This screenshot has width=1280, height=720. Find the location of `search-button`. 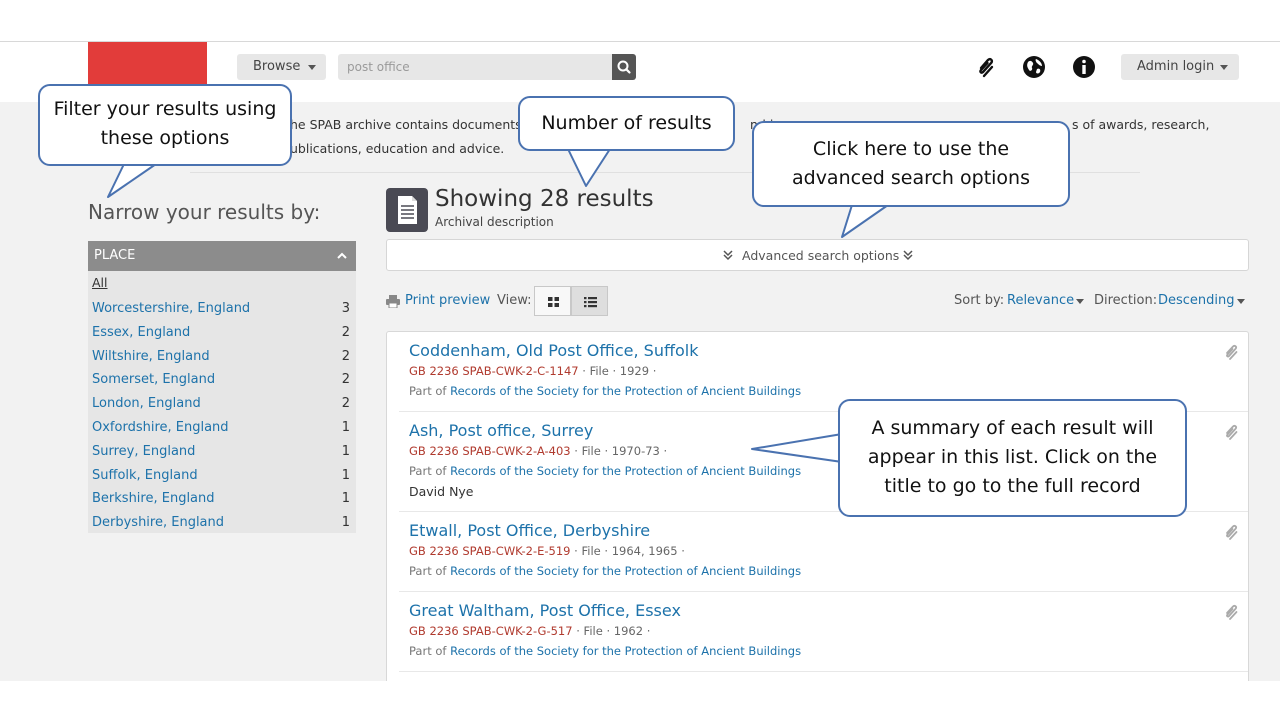

search-button is located at coordinates (624, 67).